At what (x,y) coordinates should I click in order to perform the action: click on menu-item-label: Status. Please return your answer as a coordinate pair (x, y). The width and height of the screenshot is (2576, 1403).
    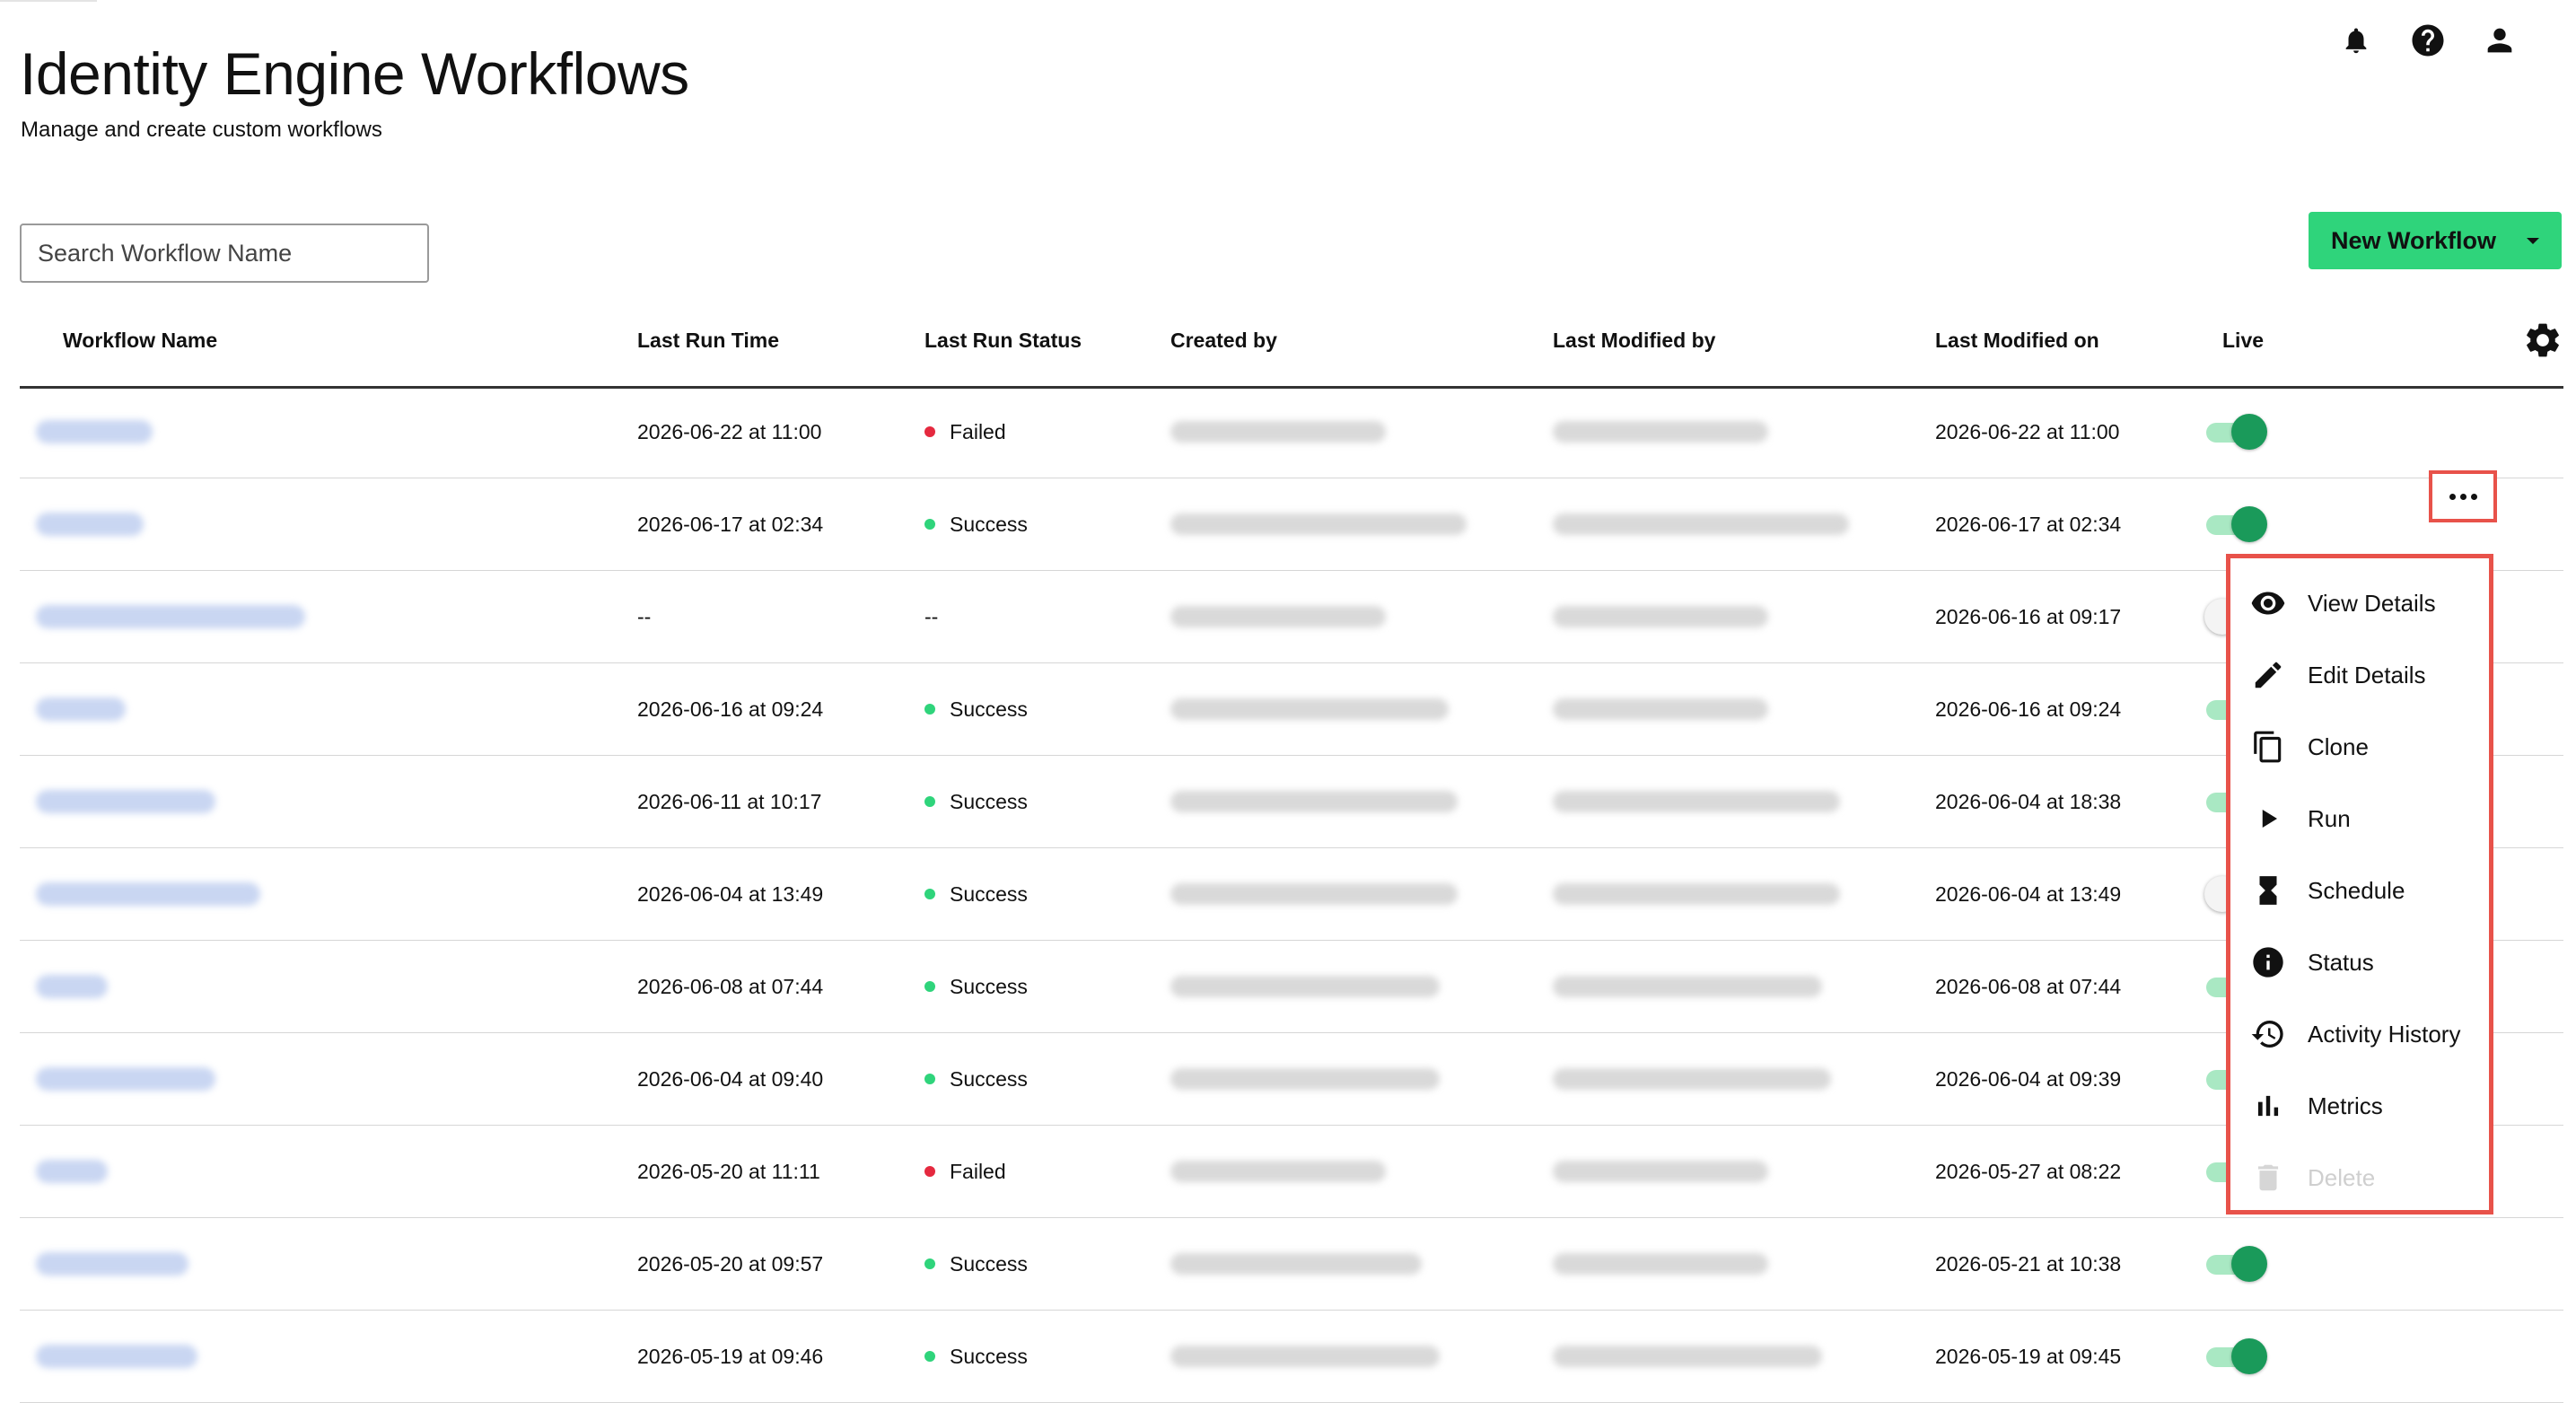
    Looking at the image, I should click on (2341, 962).